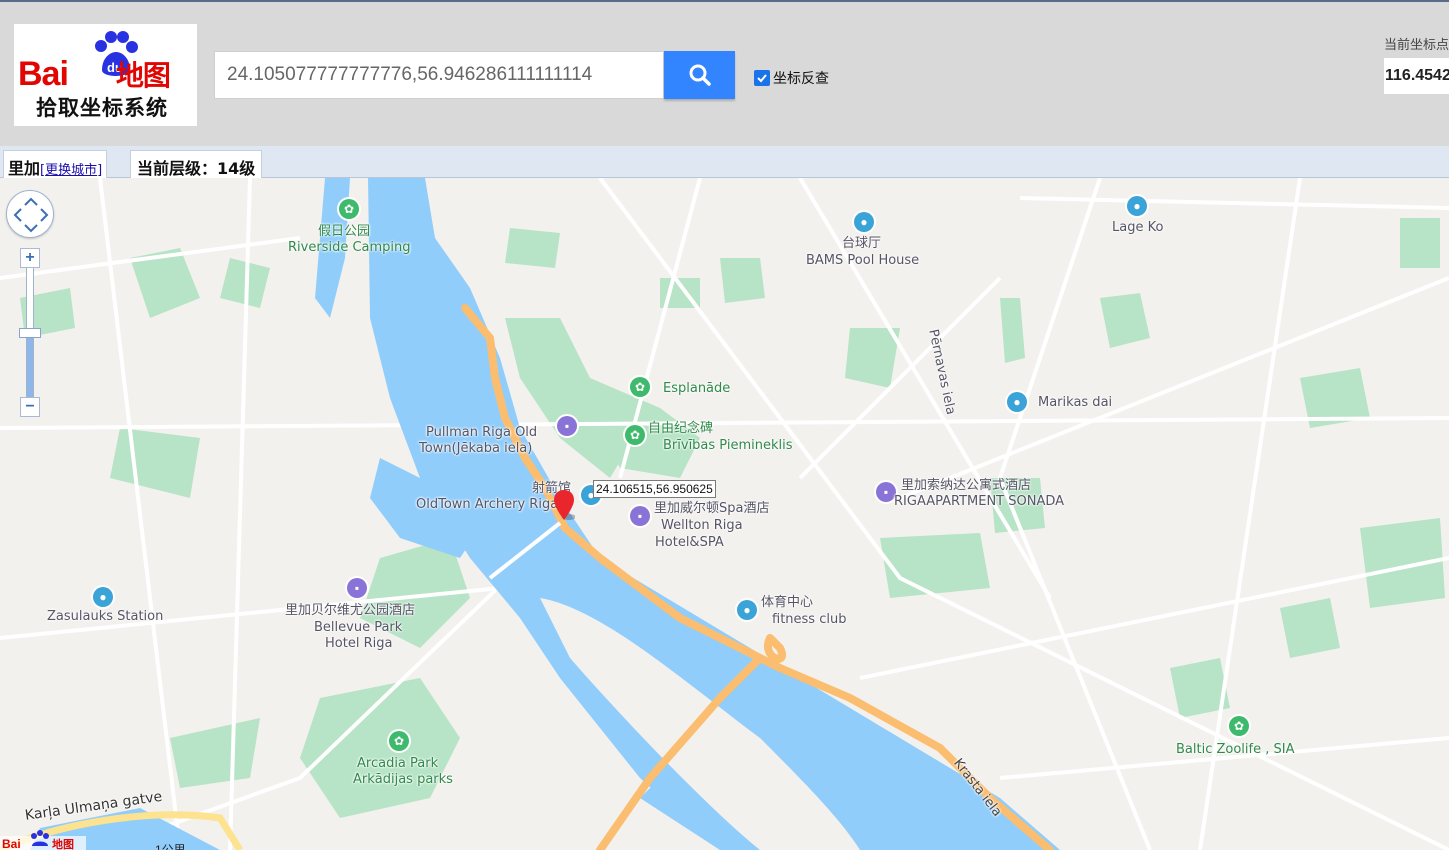 The image size is (1449, 850). Describe the element at coordinates (640, 387) in the screenshot. I see `esplanade-park-icon: ✿` at that location.